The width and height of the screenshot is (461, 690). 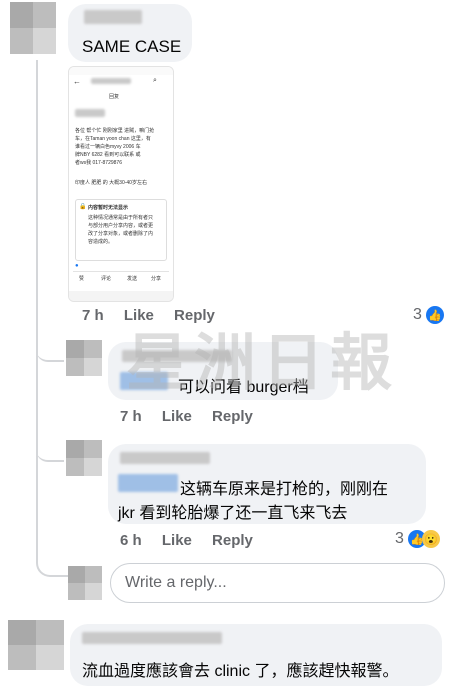 I want to click on thread-line-main, so click(x=53, y=318).